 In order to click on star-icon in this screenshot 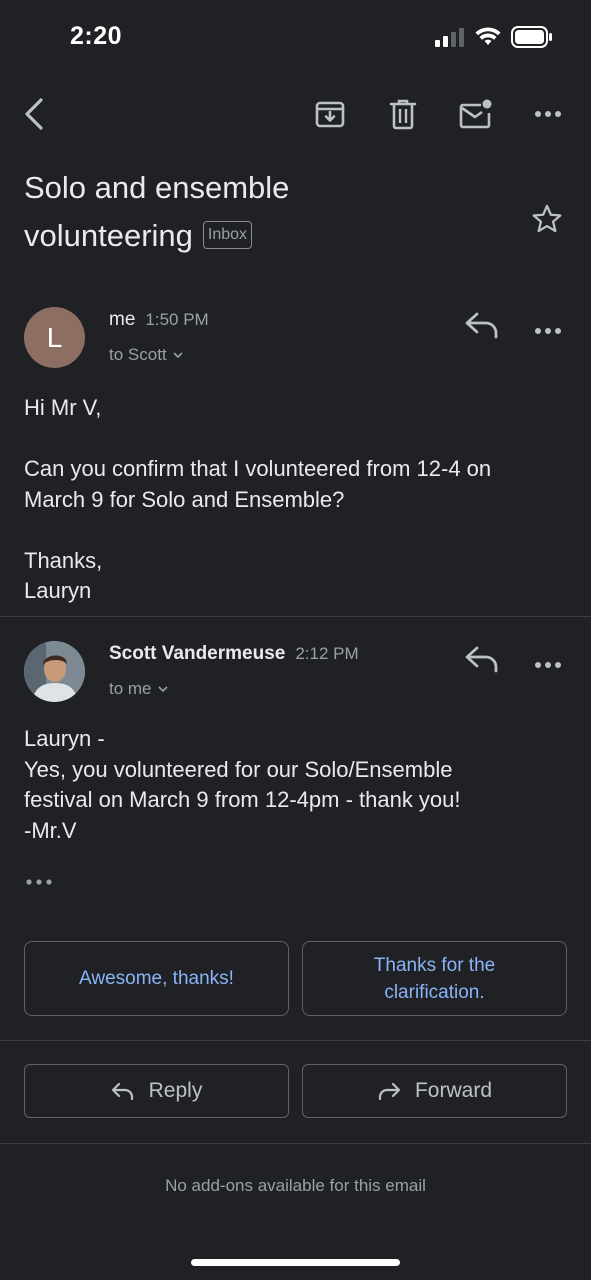, I will do `click(547, 221)`.